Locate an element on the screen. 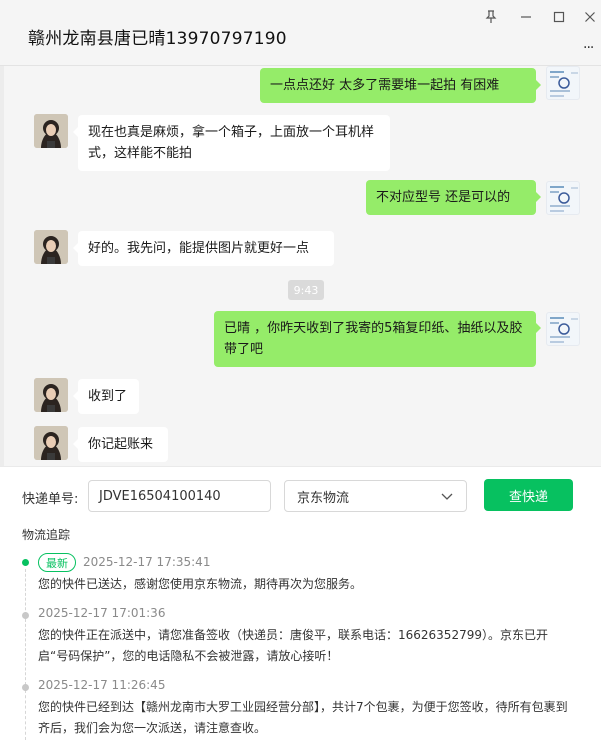 This screenshot has height=756, width=601. message-bubble-sent: 已晴 ，你昨天收到了我寄的5箱复印纸、抽纸以及胶带了吧 is located at coordinates (377, 339).